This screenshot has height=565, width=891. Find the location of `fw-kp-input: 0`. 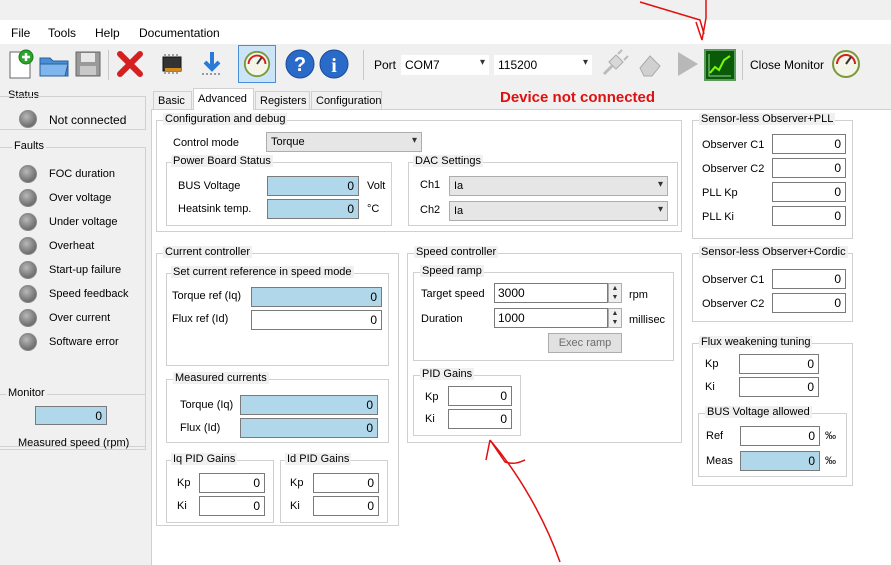

fw-kp-input: 0 is located at coordinates (779, 364).